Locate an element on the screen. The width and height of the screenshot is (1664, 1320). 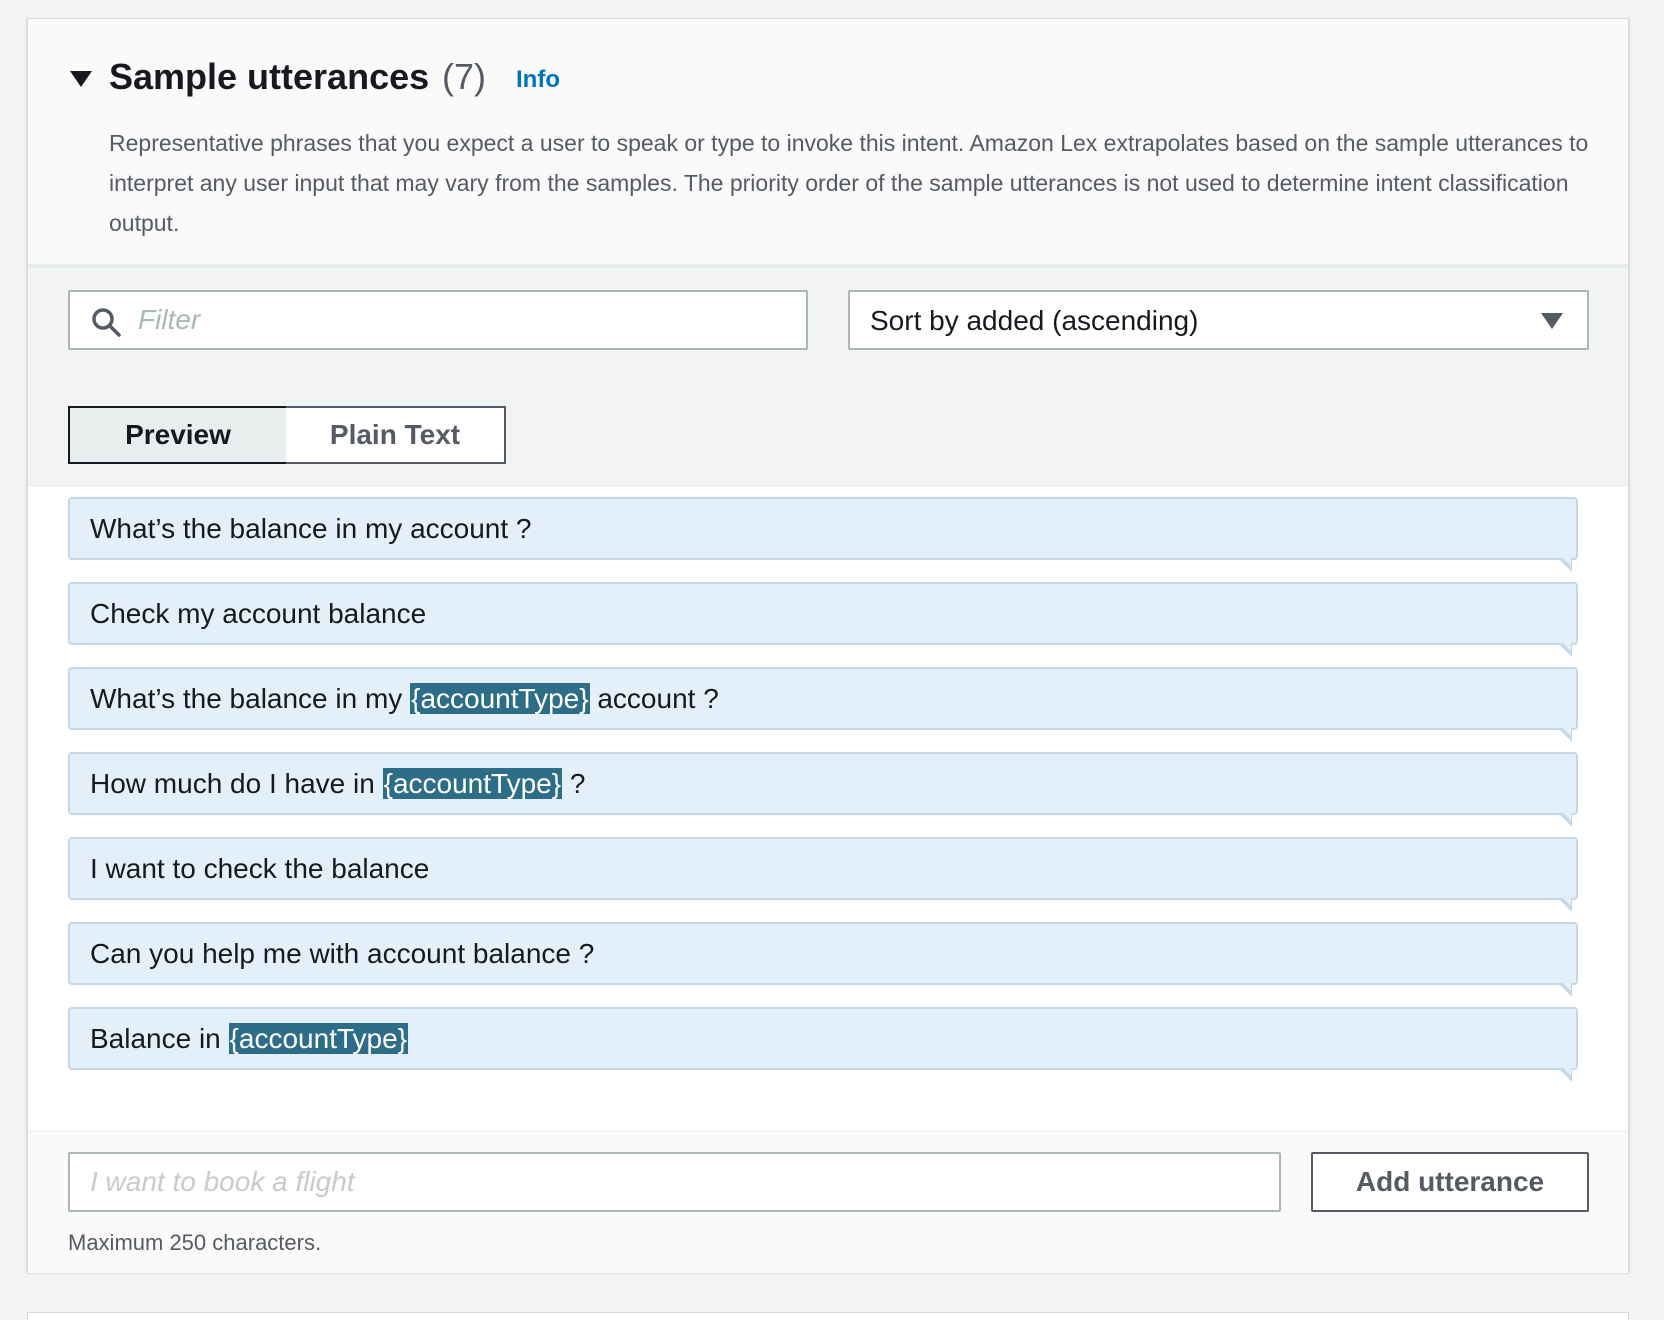
caret-down-icon is located at coordinates (1552, 321).